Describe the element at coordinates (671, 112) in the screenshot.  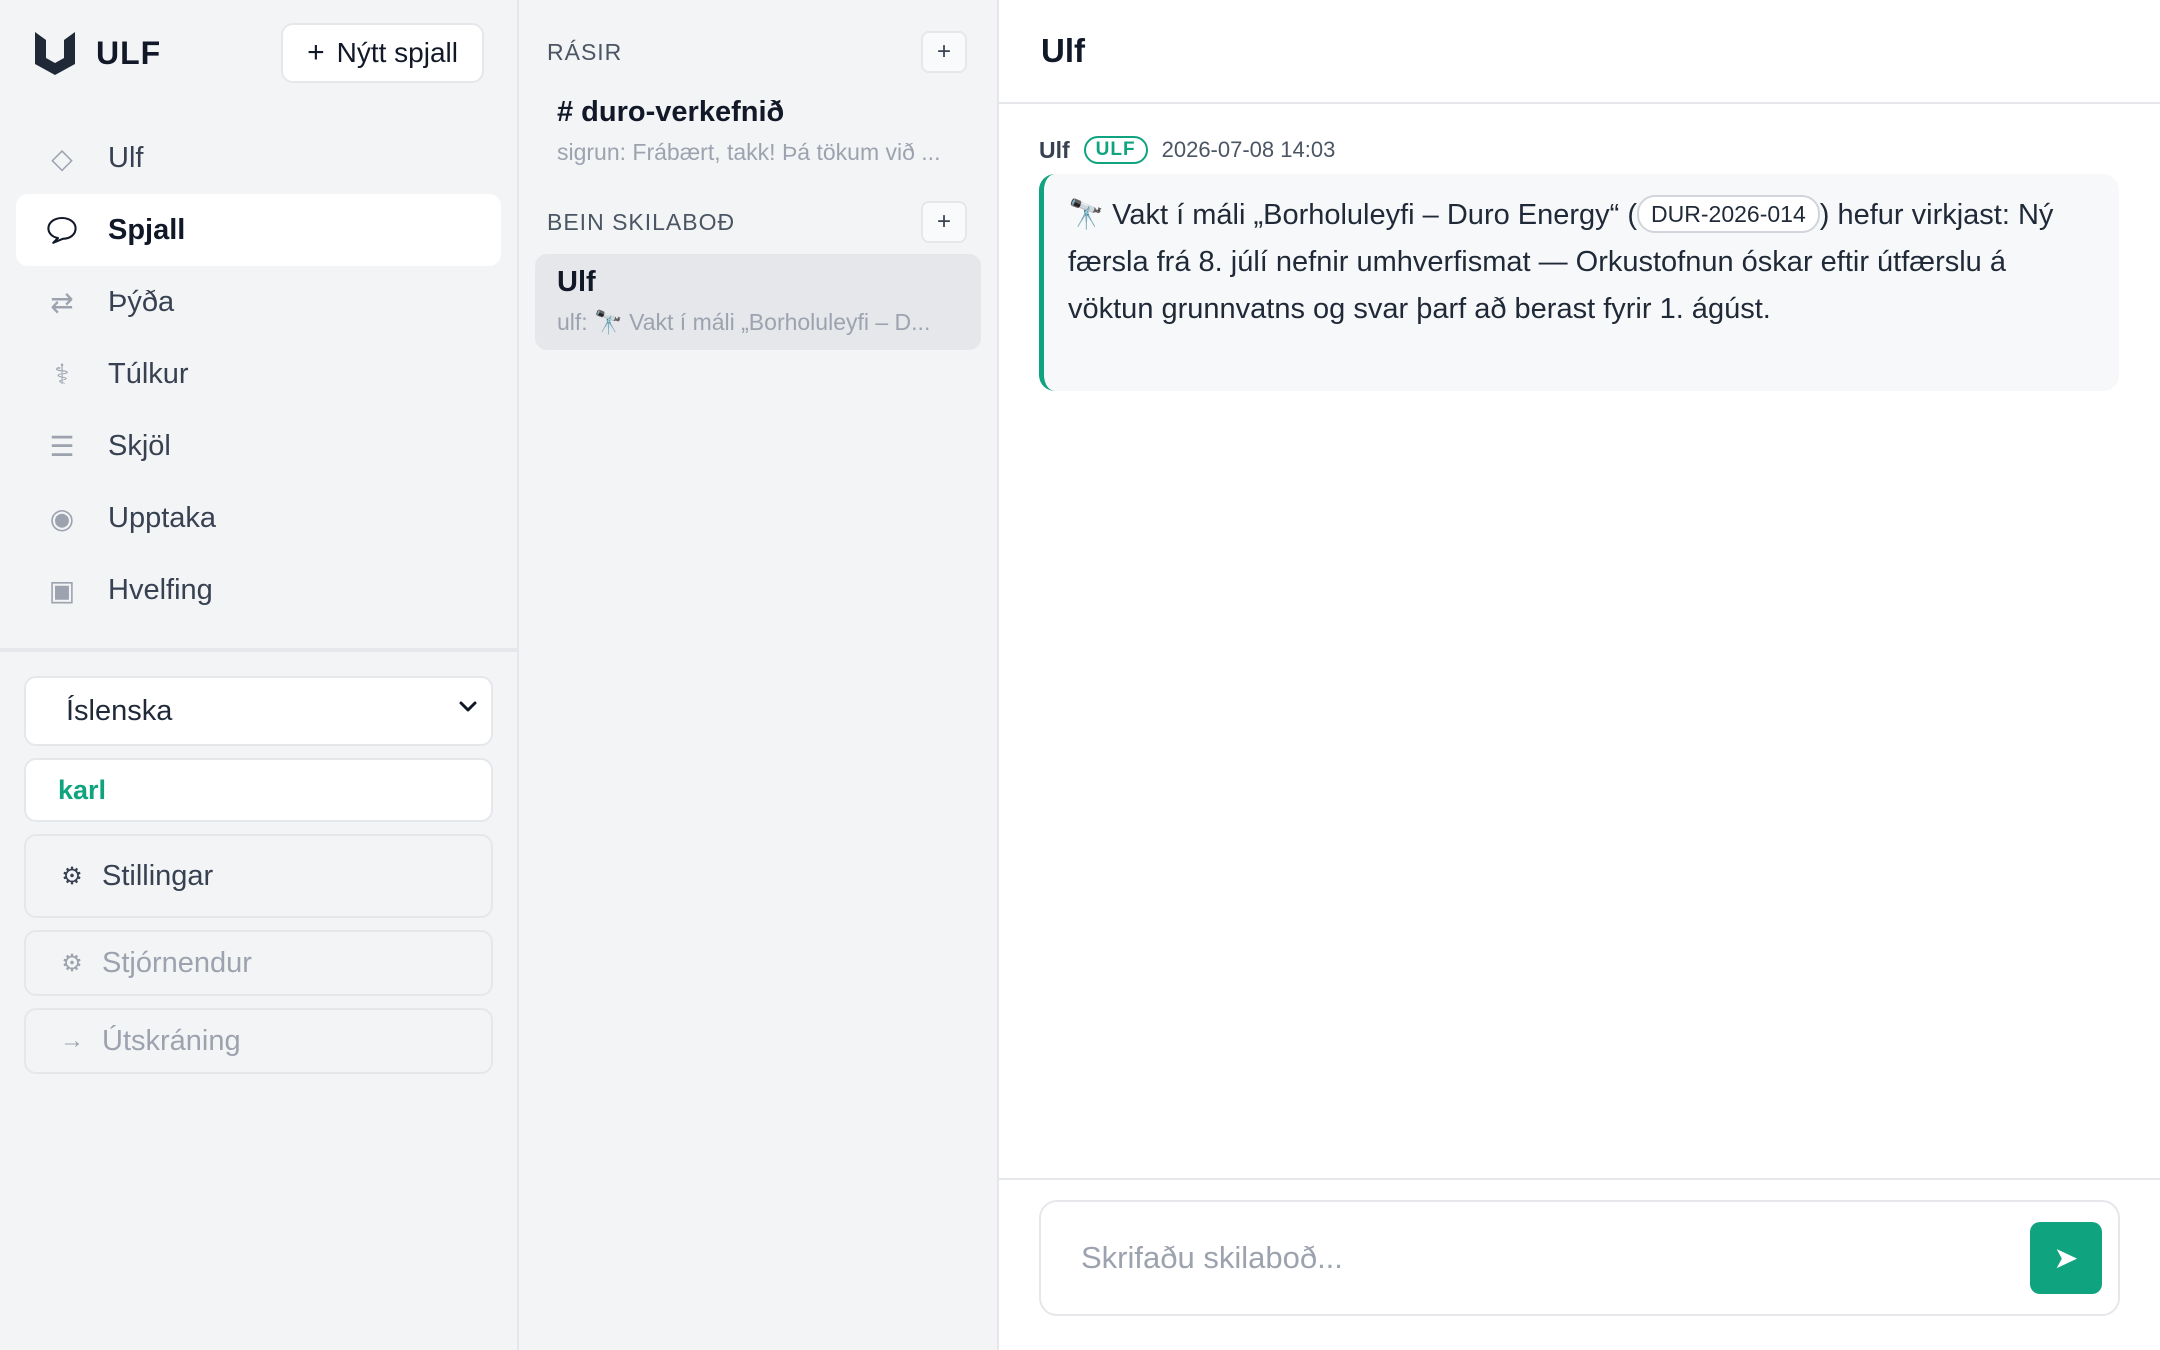
I see `channel-name: # duro-verkefnið` at that location.